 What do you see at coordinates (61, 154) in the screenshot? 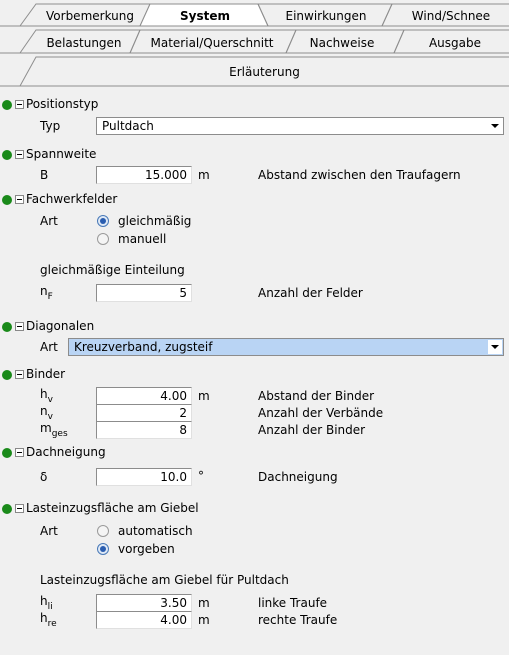
I see `group-title: Spannweite` at bounding box center [61, 154].